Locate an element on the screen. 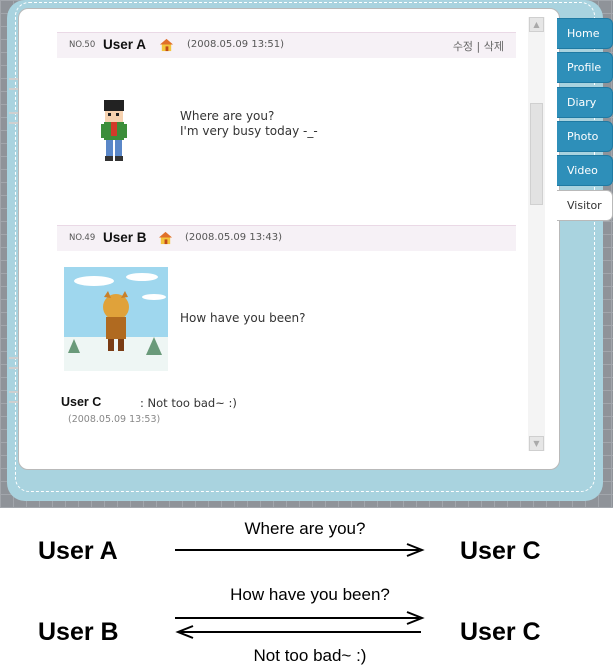  scroll-thumb is located at coordinates (536, 154).